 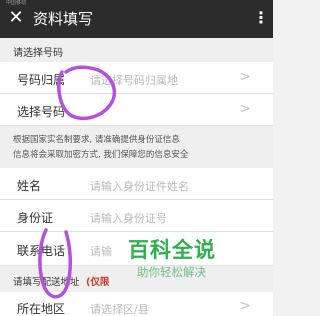 What do you see at coordinates (172, 250) in the screenshot?
I see `watermark-title: 百科全说` at bounding box center [172, 250].